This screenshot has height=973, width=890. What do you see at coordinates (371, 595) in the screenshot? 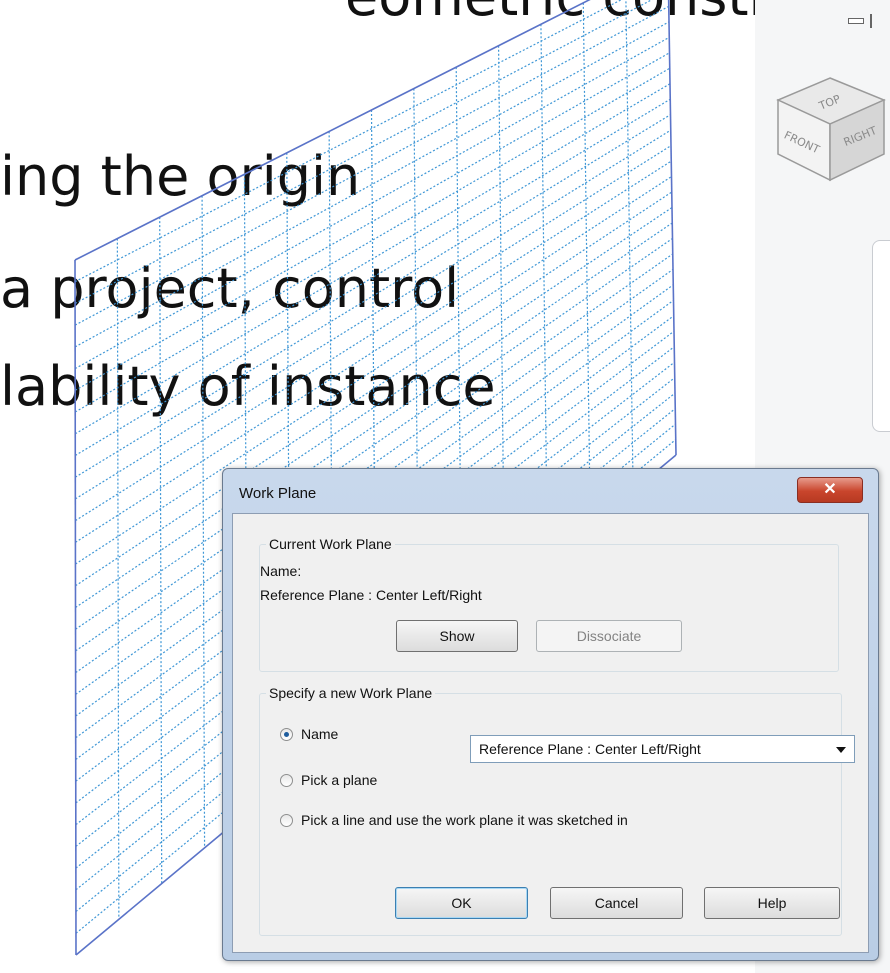
I see `current-plane-name: Reference Plane : Center Left/Right` at bounding box center [371, 595].